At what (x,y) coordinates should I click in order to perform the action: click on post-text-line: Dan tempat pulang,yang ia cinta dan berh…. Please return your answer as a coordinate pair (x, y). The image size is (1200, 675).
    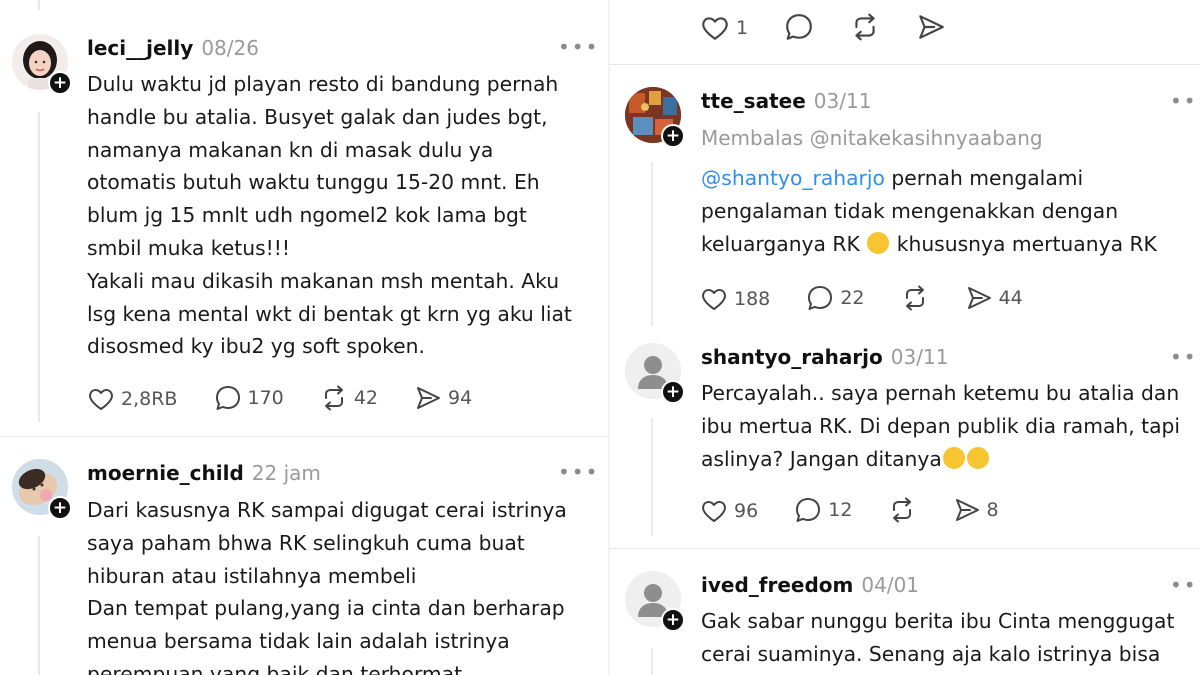
    Looking at the image, I should click on (326, 608).